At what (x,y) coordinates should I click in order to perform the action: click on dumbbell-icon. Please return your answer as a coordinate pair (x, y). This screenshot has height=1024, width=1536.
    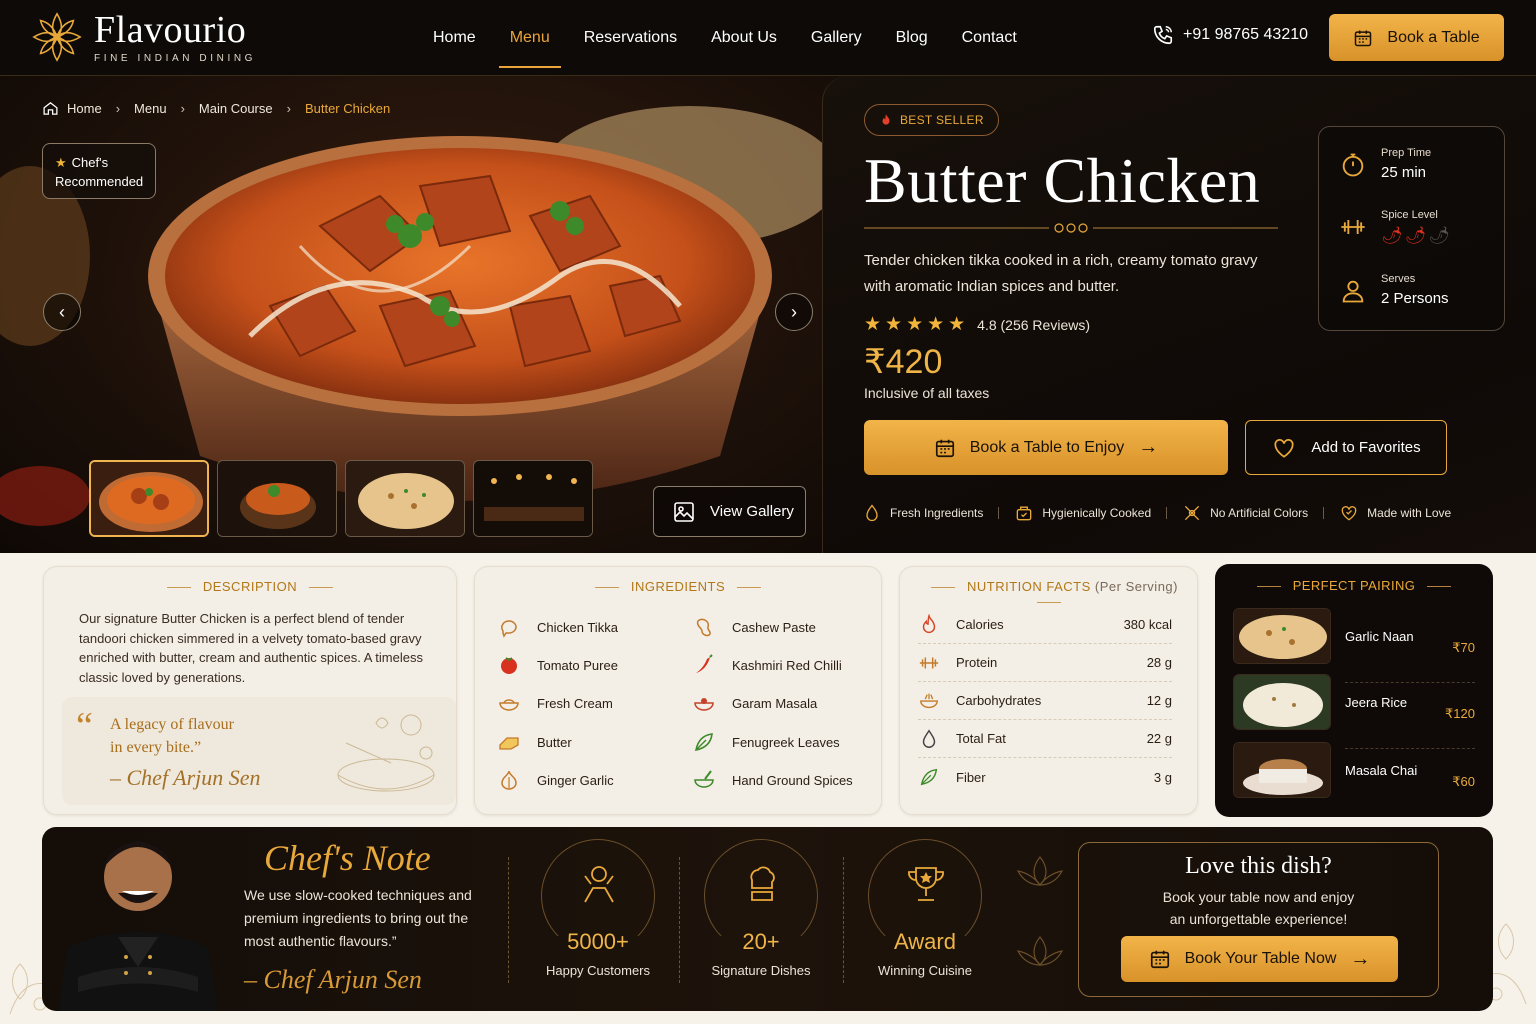
    Looking at the image, I should click on (1353, 227).